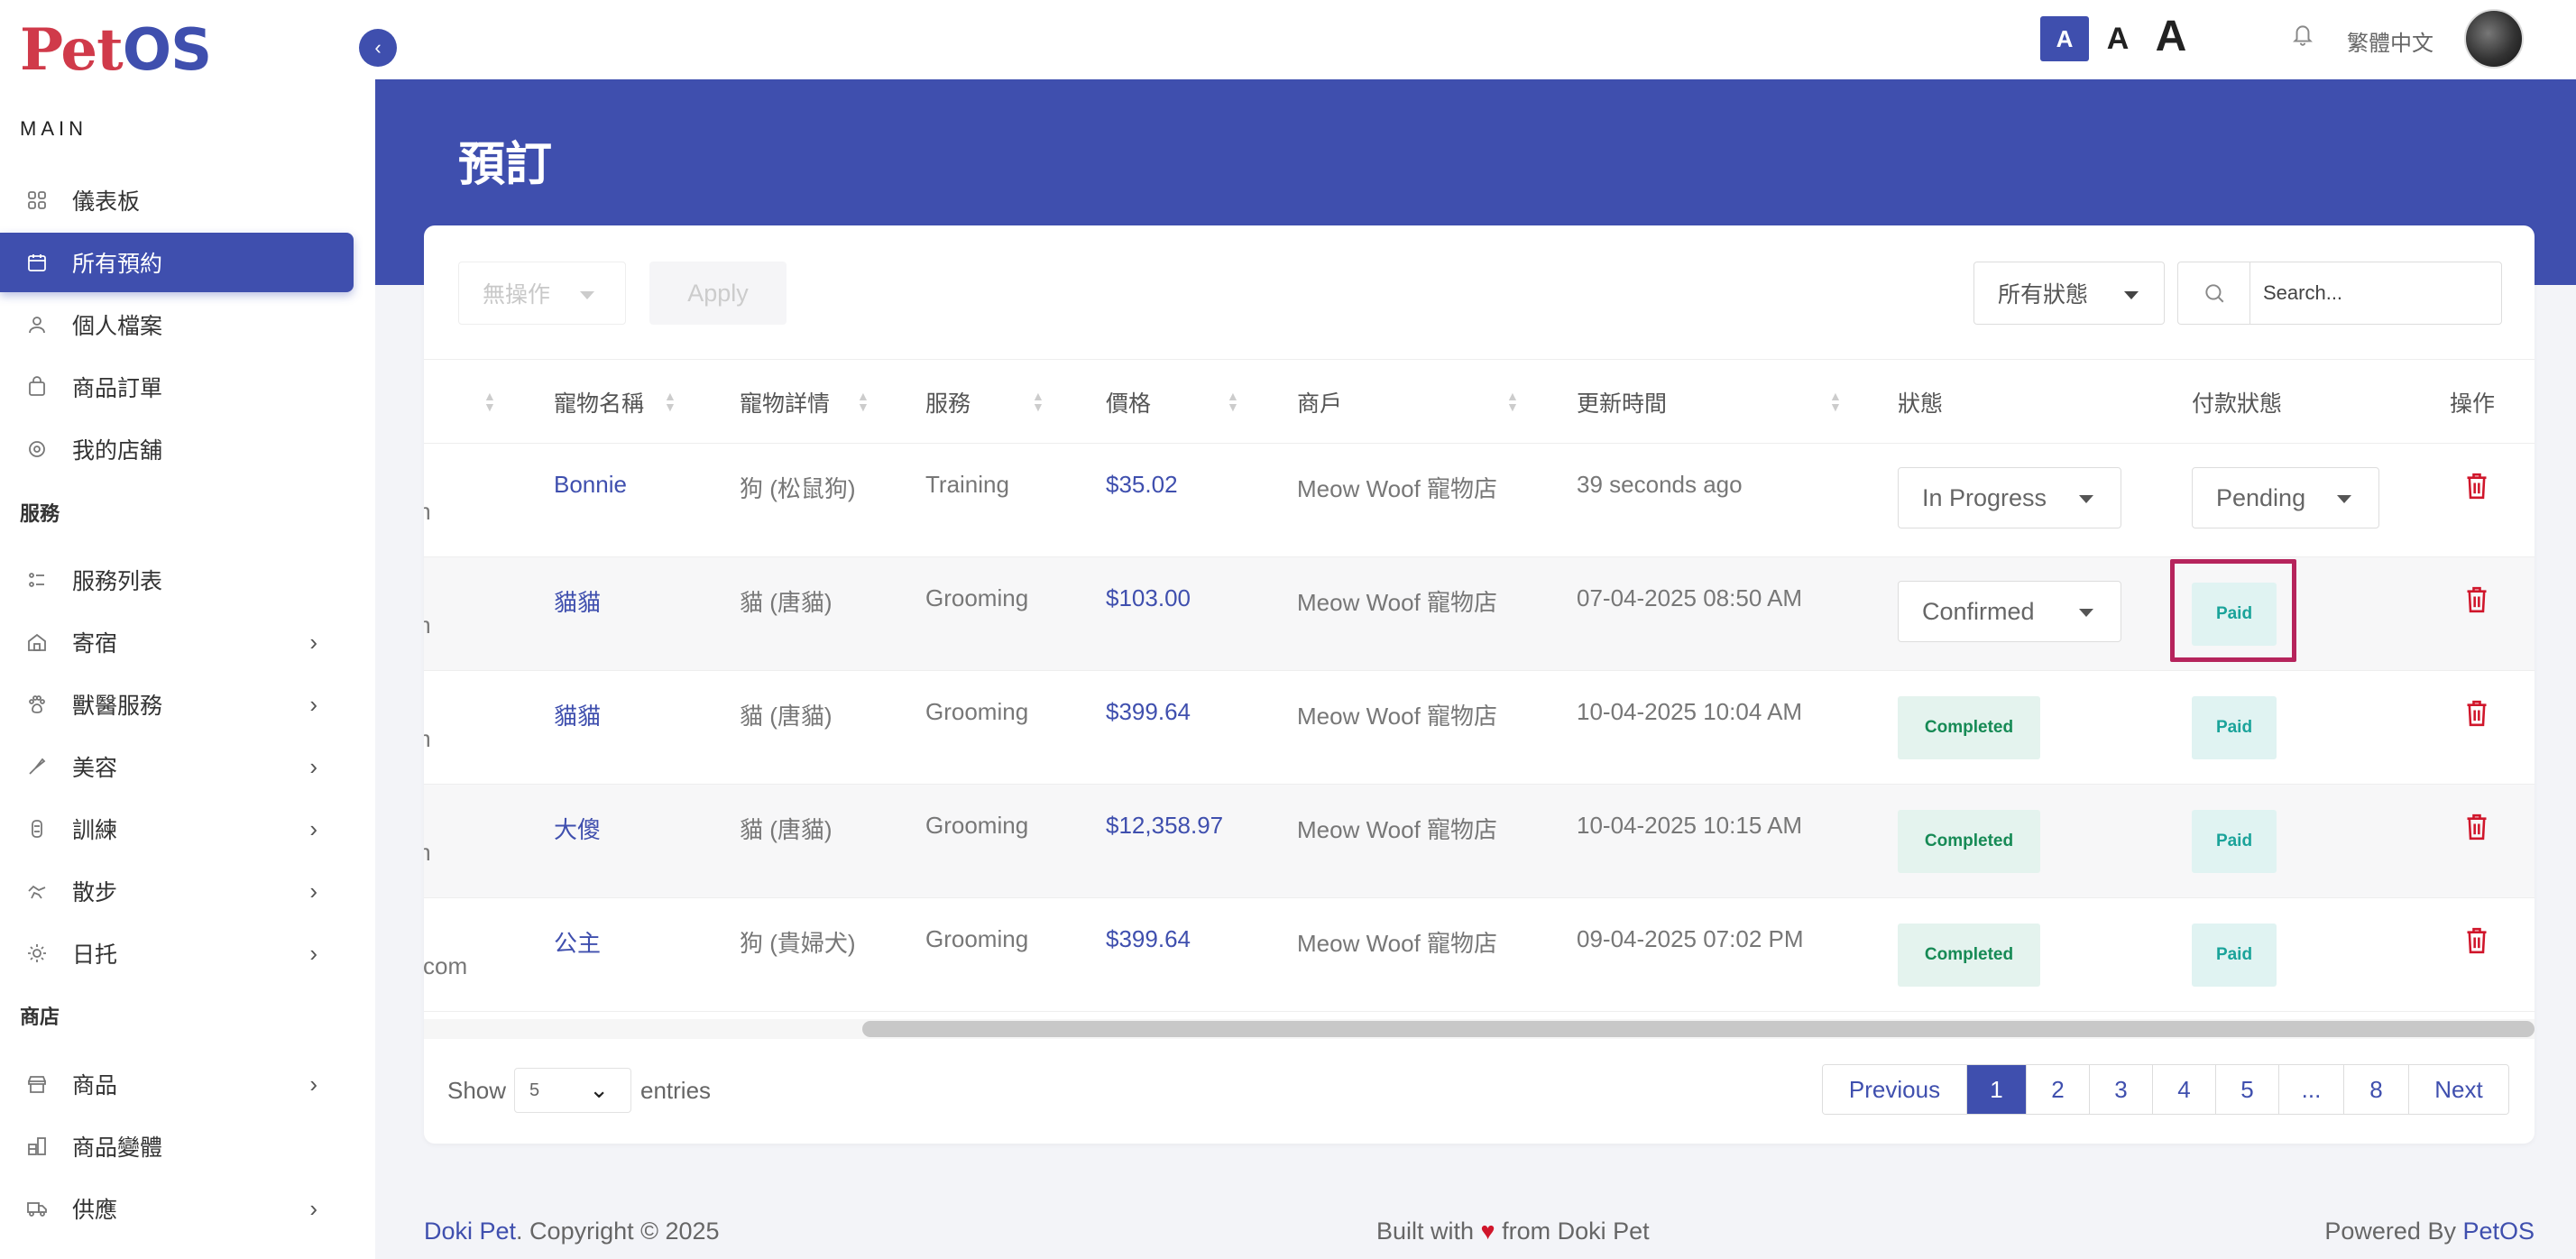 The width and height of the screenshot is (2576, 1259). Describe the element at coordinates (177, 829) in the screenshot. I see `sidebar-item-training: 訓練 ›` at that location.